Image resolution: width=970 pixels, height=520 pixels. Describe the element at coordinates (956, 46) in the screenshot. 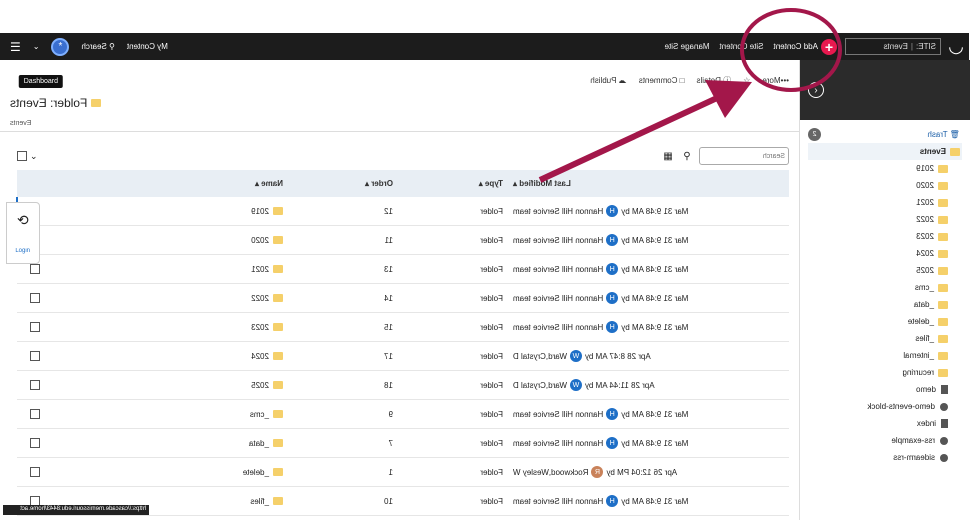

I see `cascade-logo-icon: ◡` at that location.